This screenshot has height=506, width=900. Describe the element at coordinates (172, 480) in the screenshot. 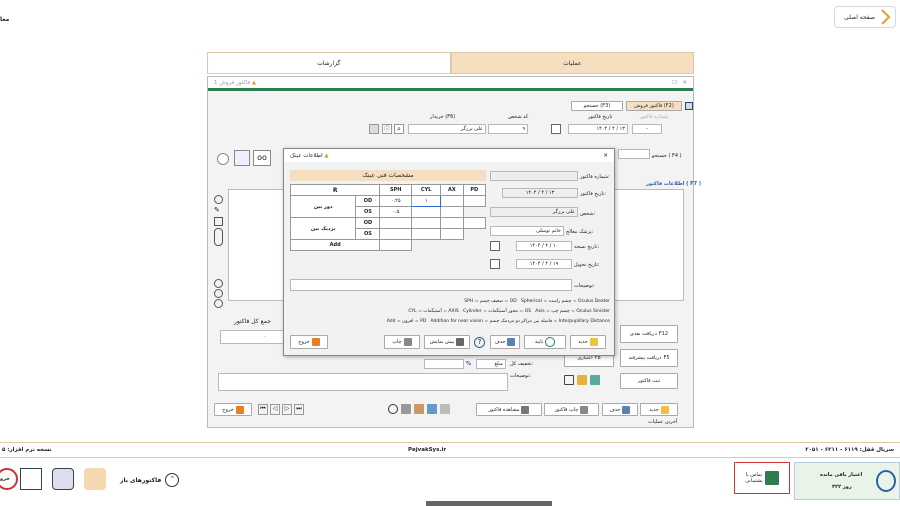

I see `chevron-up-icon: ⌃` at that location.